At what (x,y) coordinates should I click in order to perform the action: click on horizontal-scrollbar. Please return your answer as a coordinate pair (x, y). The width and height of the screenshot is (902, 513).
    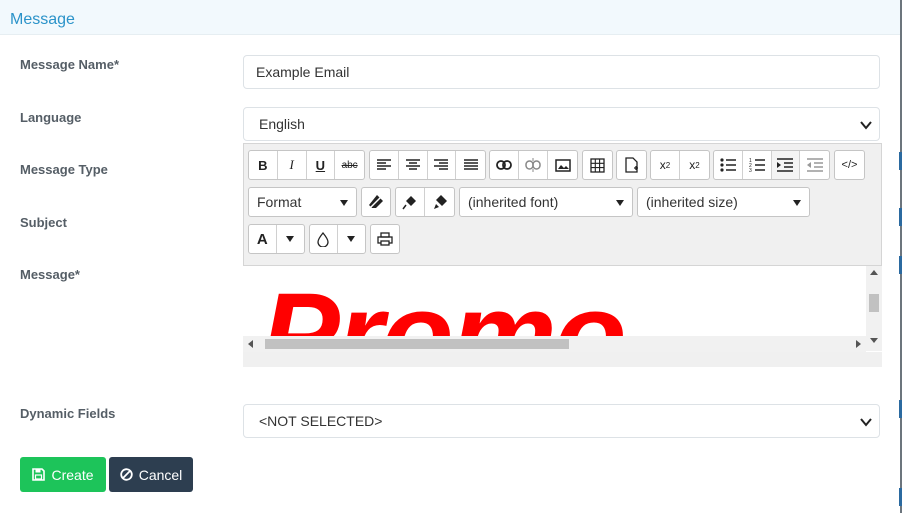
    Looking at the image, I should click on (554, 344).